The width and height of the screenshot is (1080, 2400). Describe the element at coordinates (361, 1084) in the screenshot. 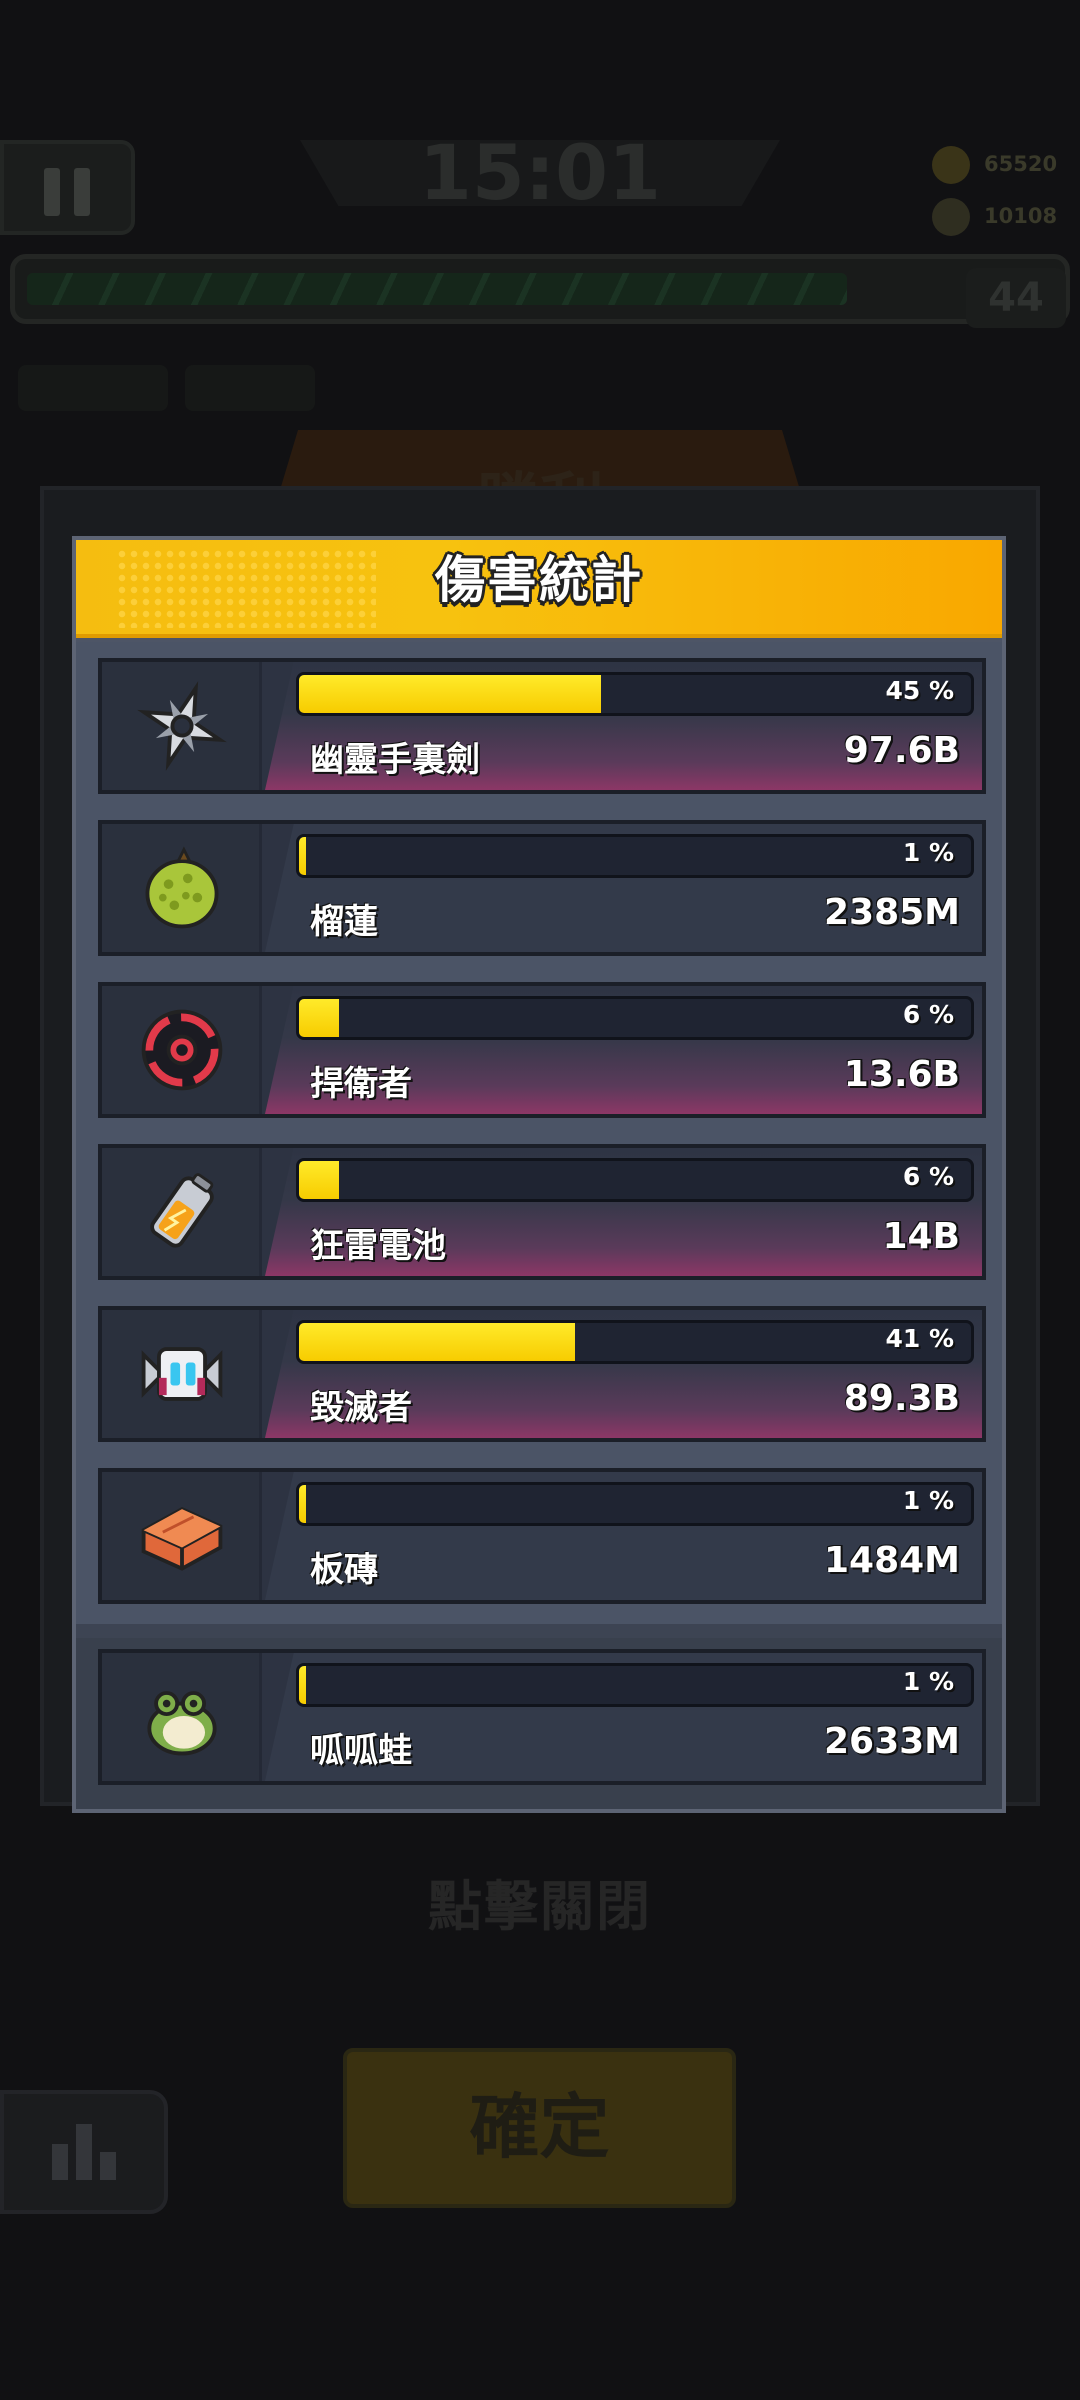

I see `skill-name: 捍衛者` at that location.